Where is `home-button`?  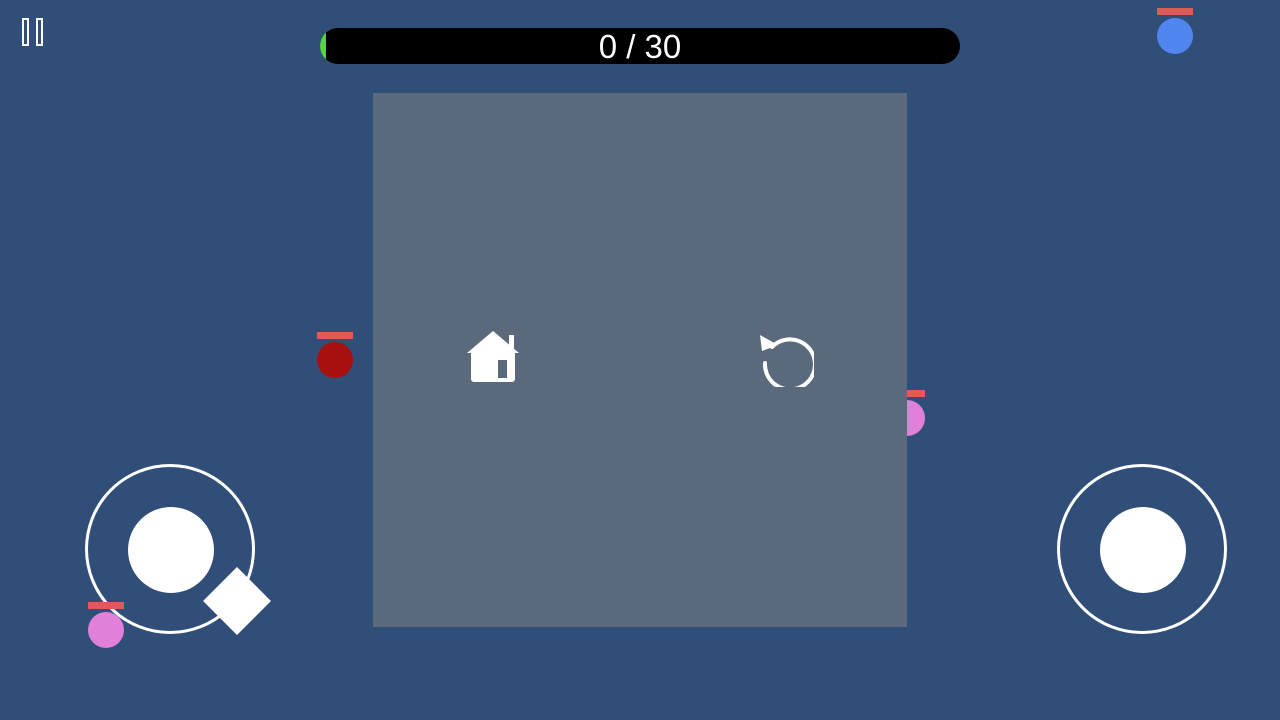 home-button is located at coordinates (493, 357).